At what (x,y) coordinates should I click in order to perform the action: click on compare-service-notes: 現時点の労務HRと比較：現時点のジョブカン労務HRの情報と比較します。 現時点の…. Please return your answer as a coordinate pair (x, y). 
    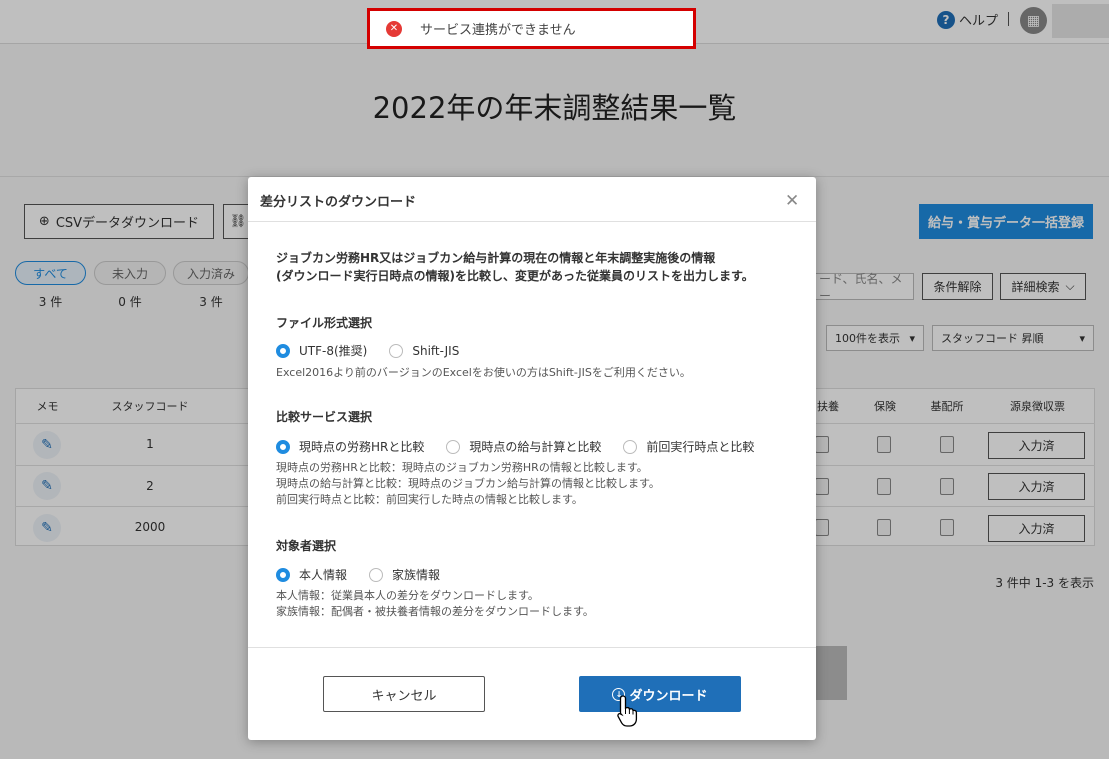
    Looking at the image, I should click on (468, 484).